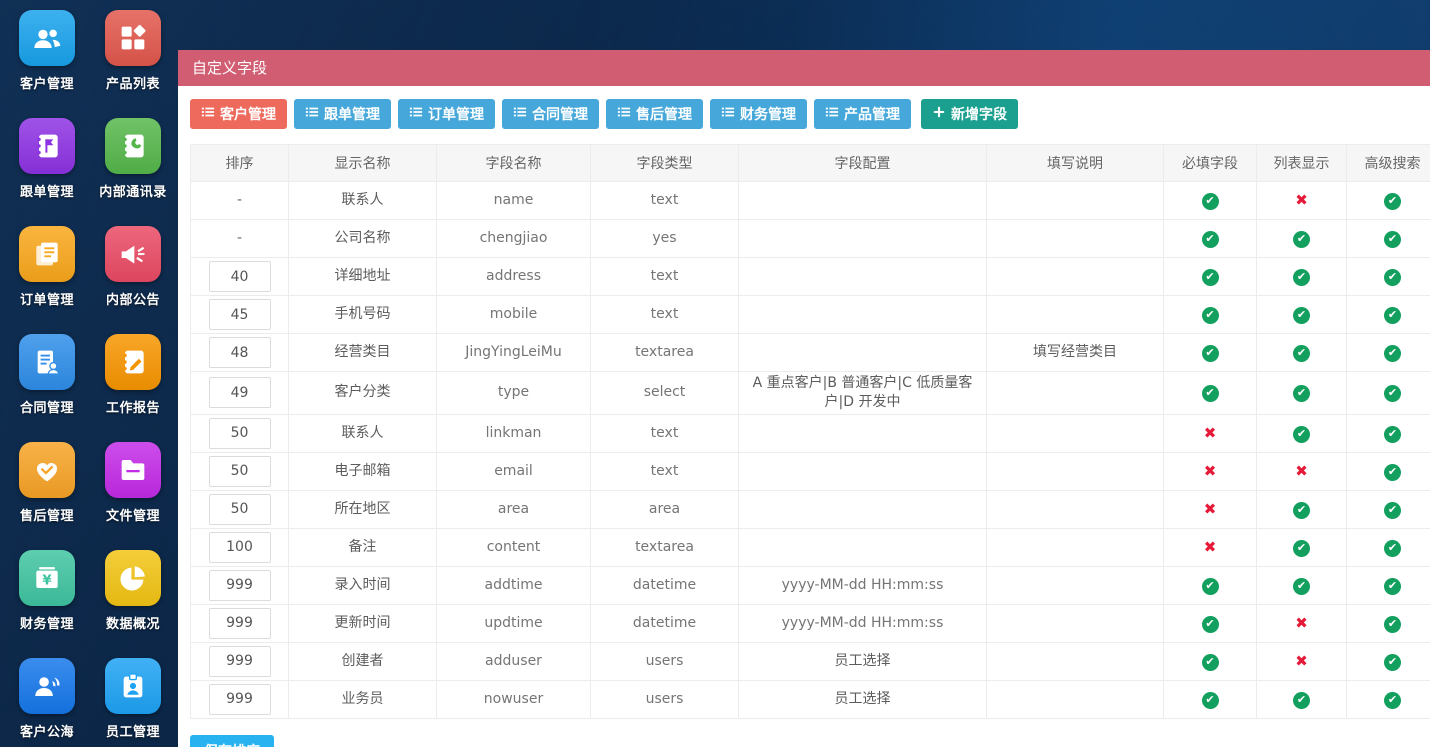  Describe the element at coordinates (941, 114) in the screenshot. I see `plus-icon` at that location.